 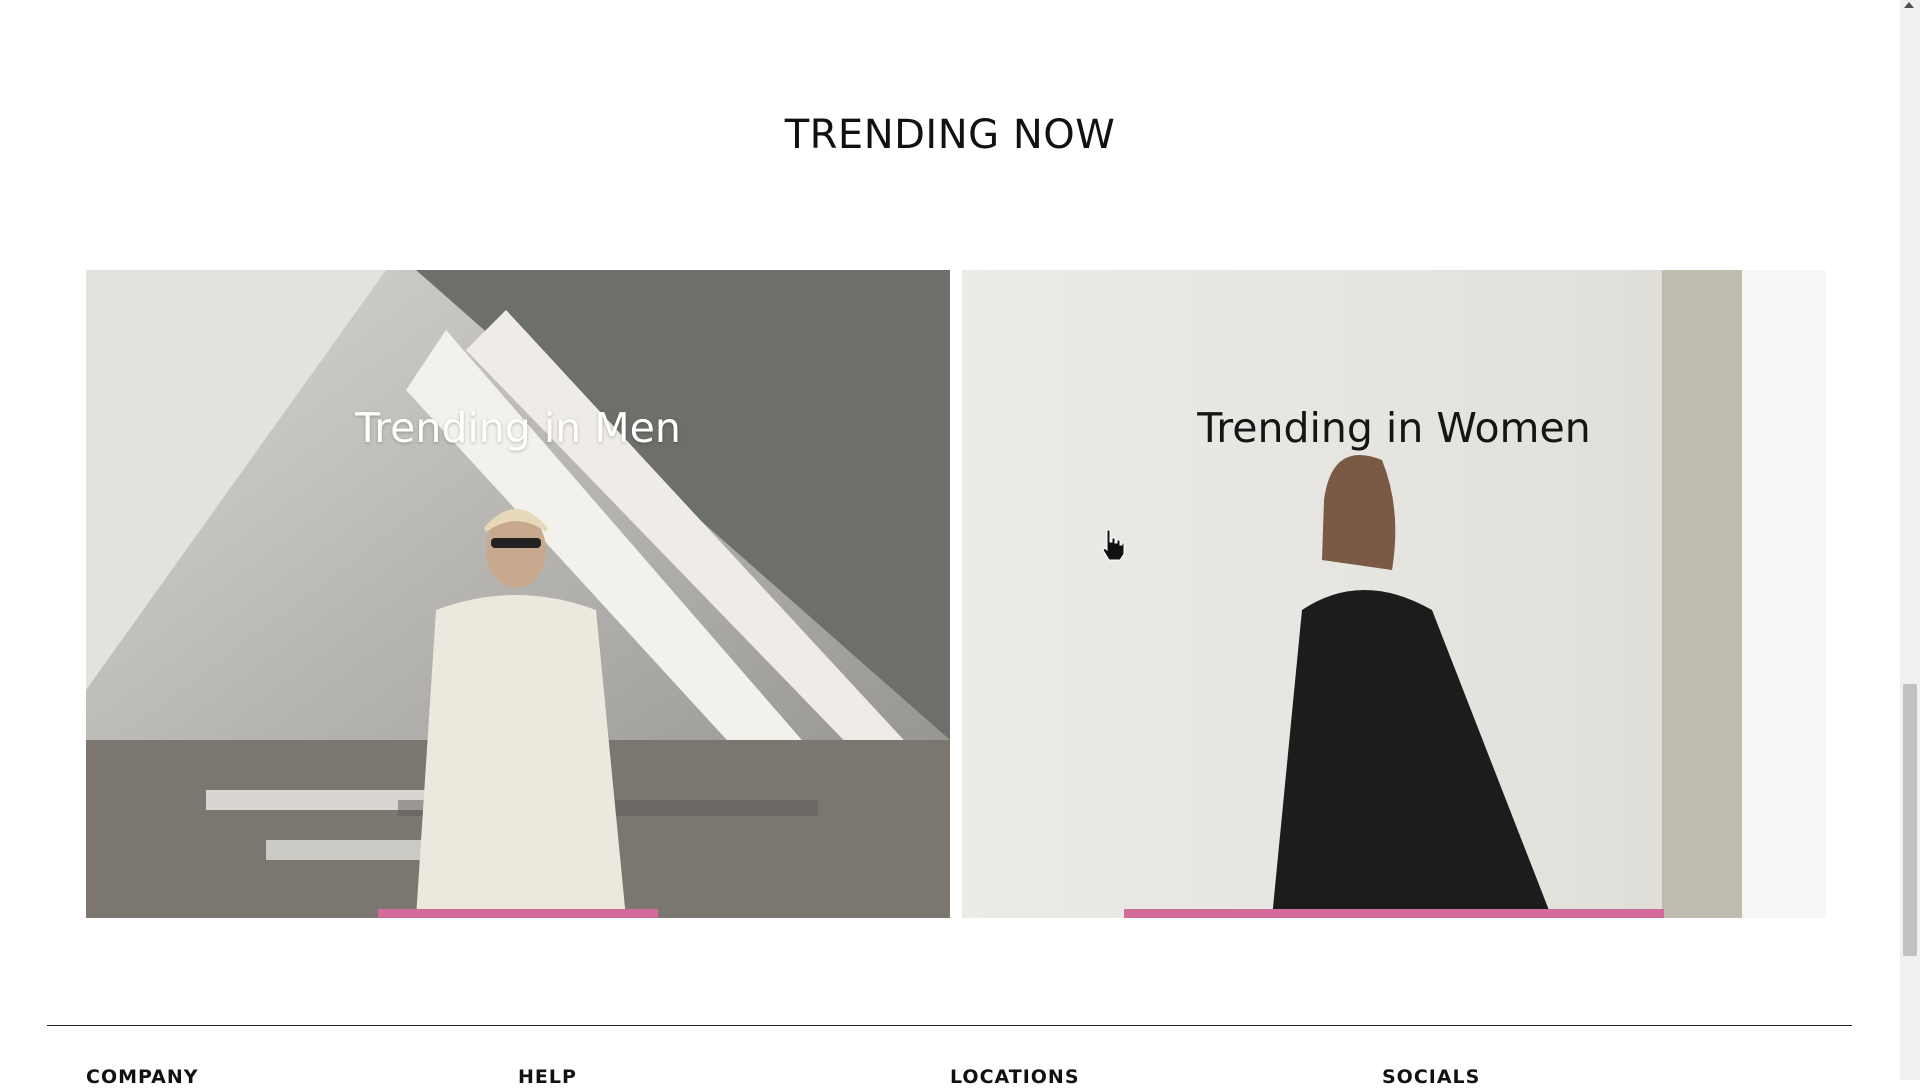 I want to click on footer-divider, so click(x=949, y=1025).